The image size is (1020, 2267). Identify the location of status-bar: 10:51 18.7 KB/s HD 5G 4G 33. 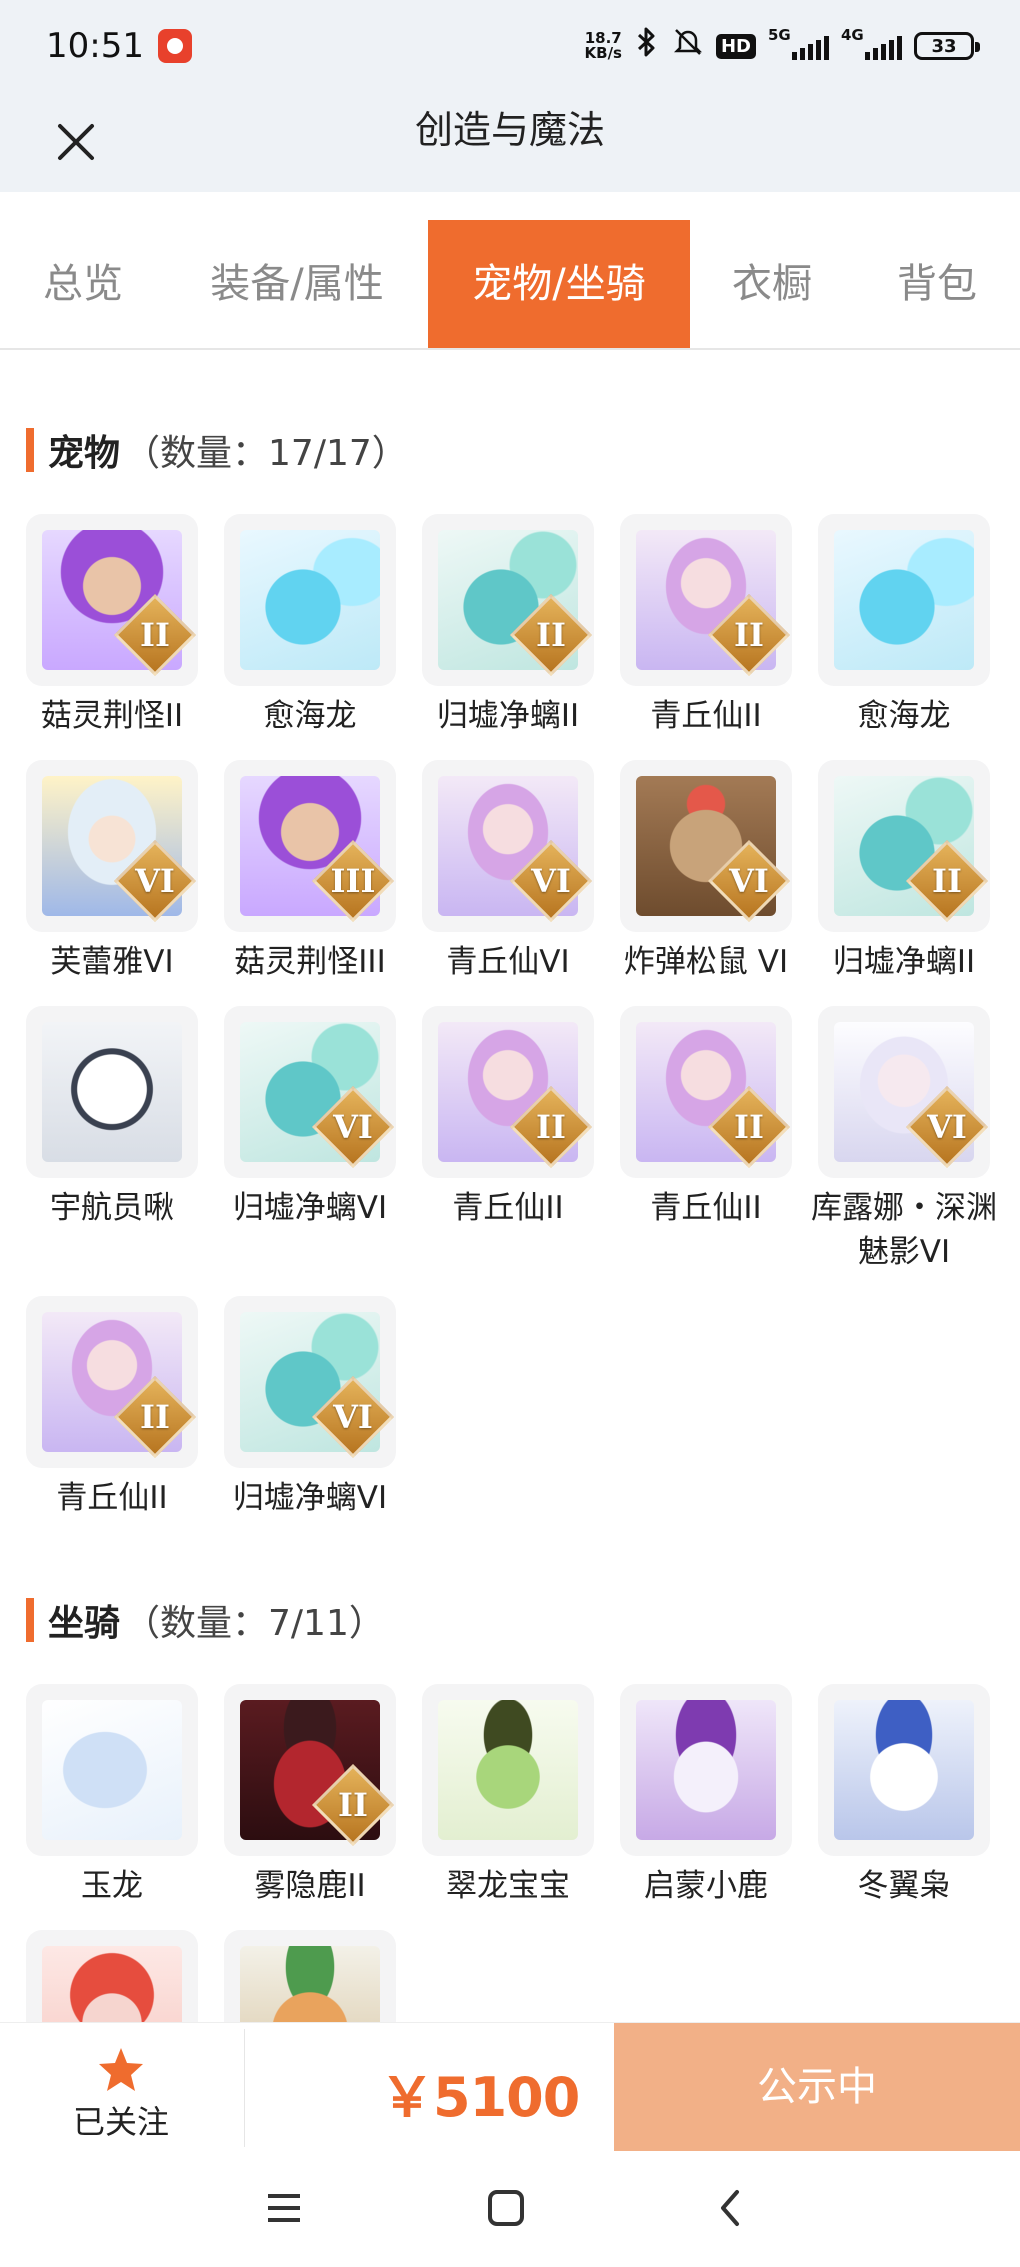
(510, 46).